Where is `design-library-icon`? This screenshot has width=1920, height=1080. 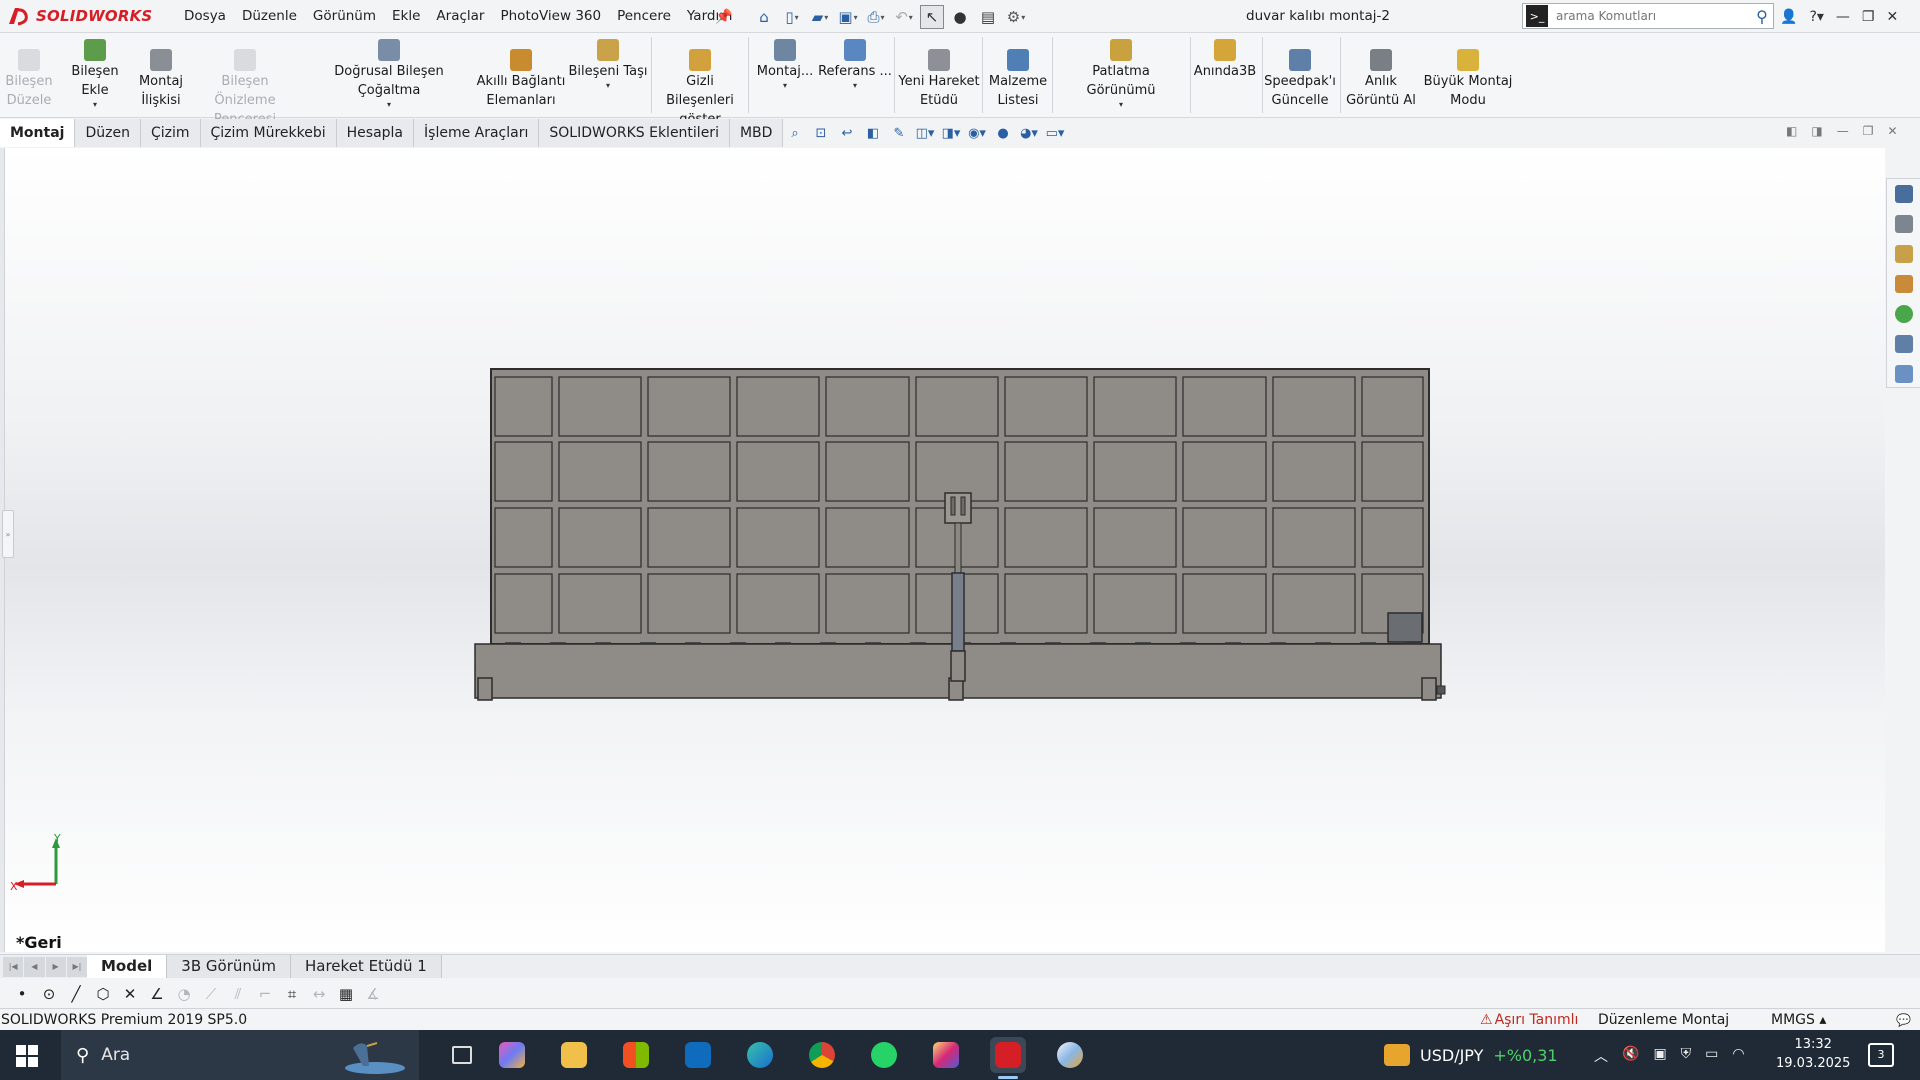 design-library-icon is located at coordinates (1904, 224).